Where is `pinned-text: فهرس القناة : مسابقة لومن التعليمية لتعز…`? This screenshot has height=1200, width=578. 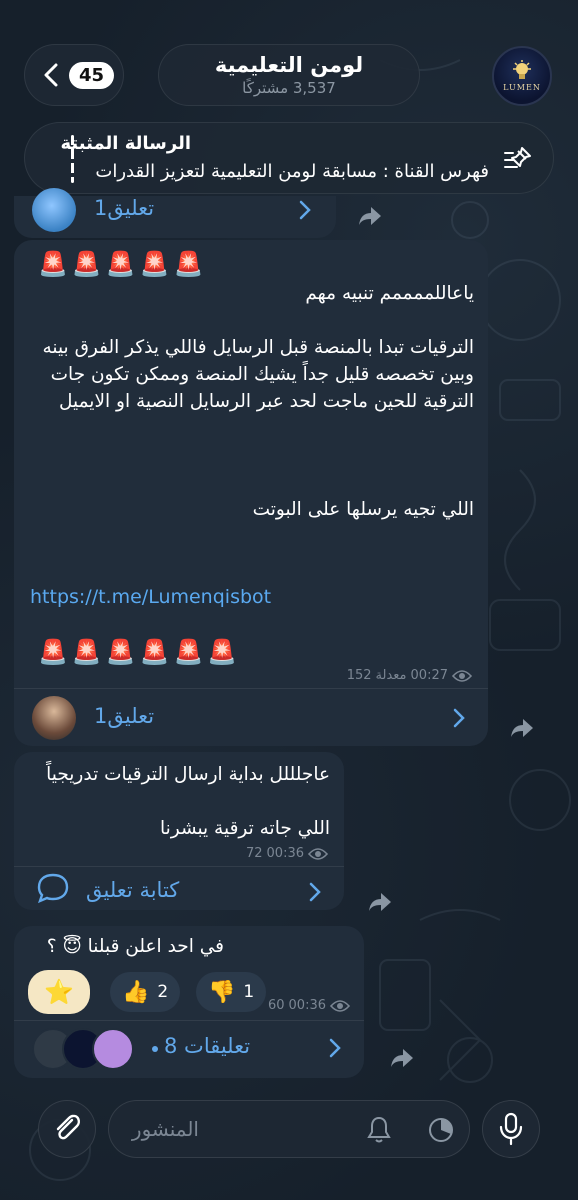
pinned-text: فهرس القناة : مسابقة لومن التعليمية لتعز… is located at coordinates (292, 171).